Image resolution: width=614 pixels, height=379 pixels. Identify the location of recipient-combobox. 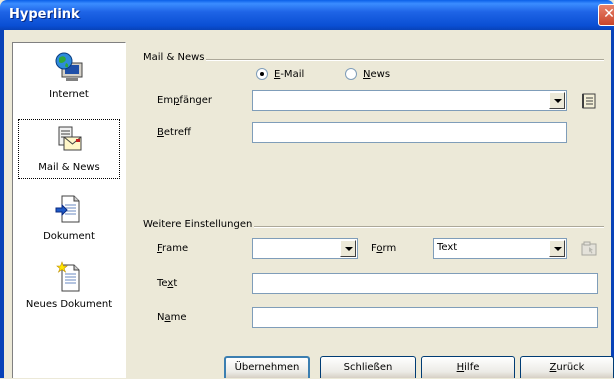
(409, 100).